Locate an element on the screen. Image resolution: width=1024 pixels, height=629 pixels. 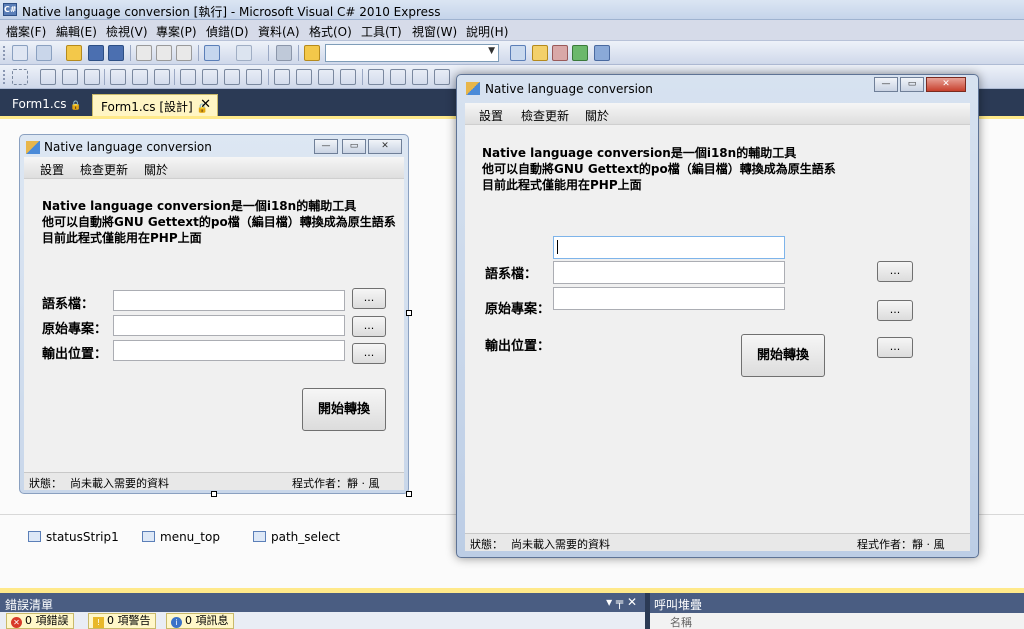
toolbox-icon is located at coordinates (560, 53).